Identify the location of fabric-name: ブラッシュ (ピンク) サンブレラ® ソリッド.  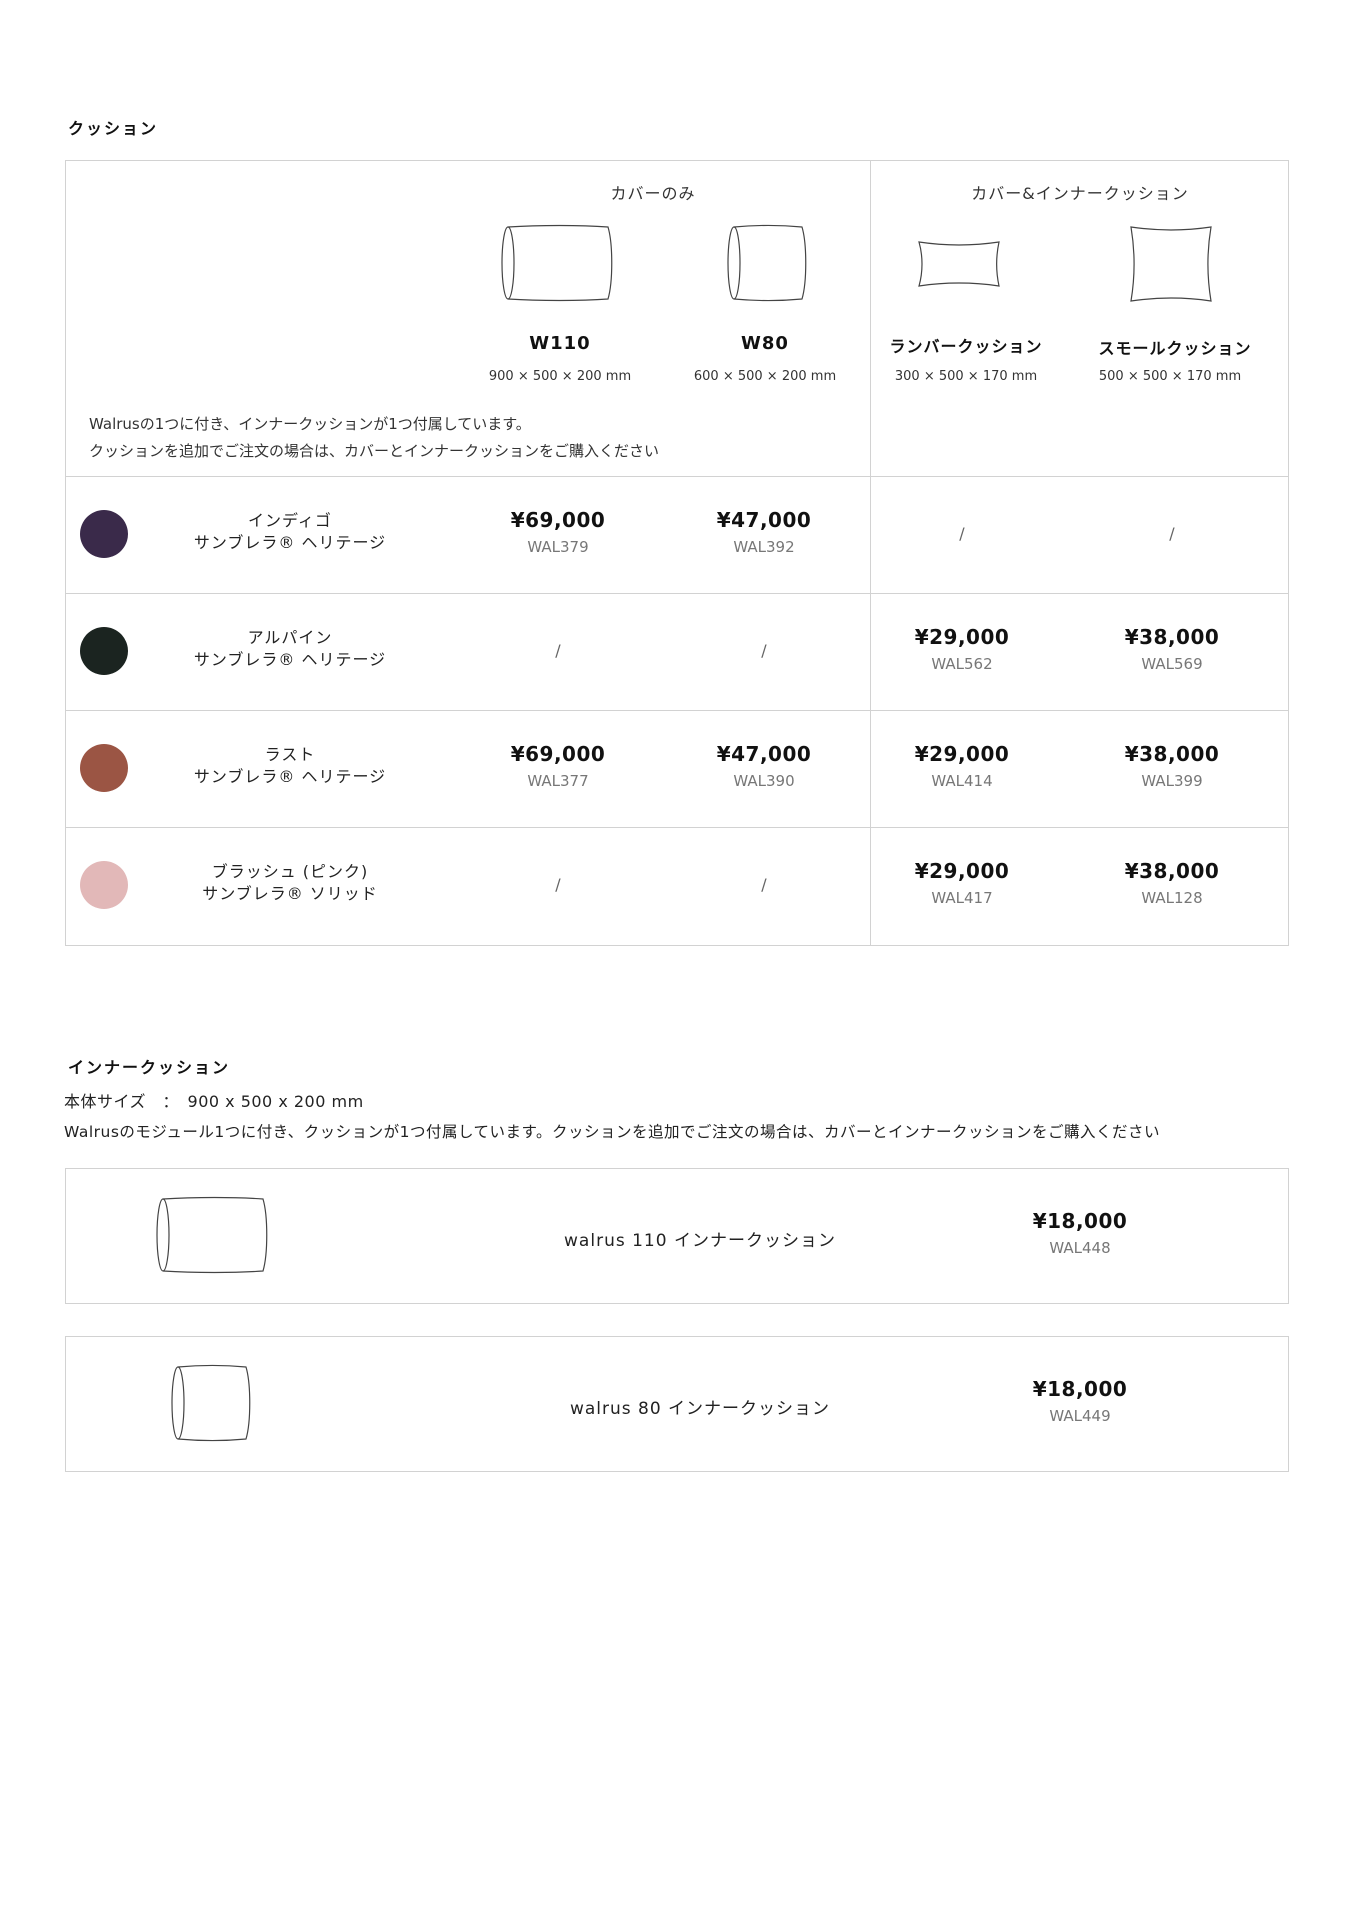
(290, 883).